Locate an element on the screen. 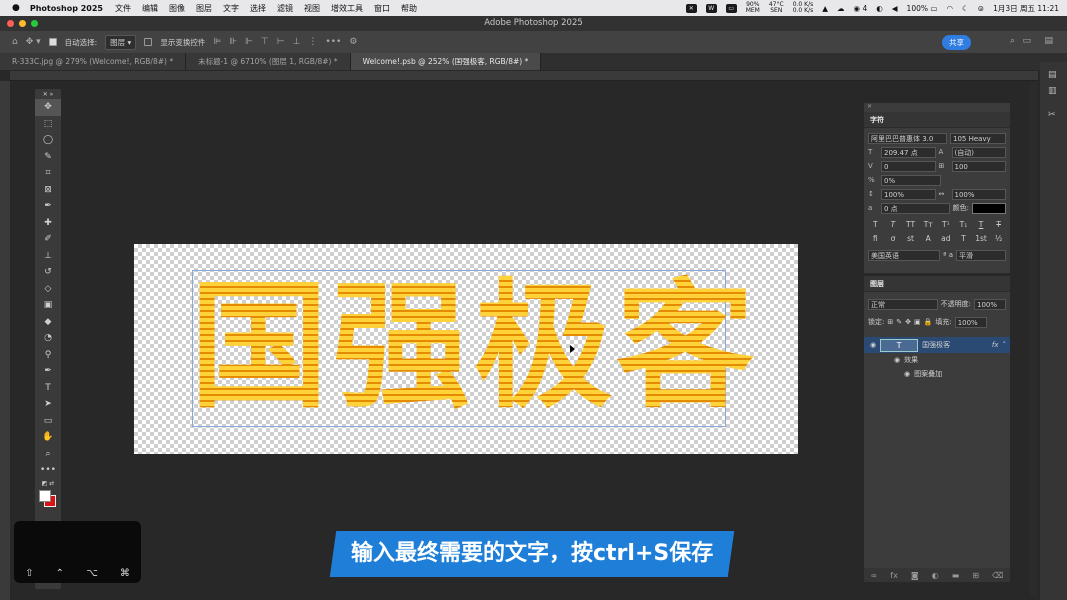 This screenshot has width=1067, height=600. align-bottom-icon: ⊥ is located at coordinates (297, 42).